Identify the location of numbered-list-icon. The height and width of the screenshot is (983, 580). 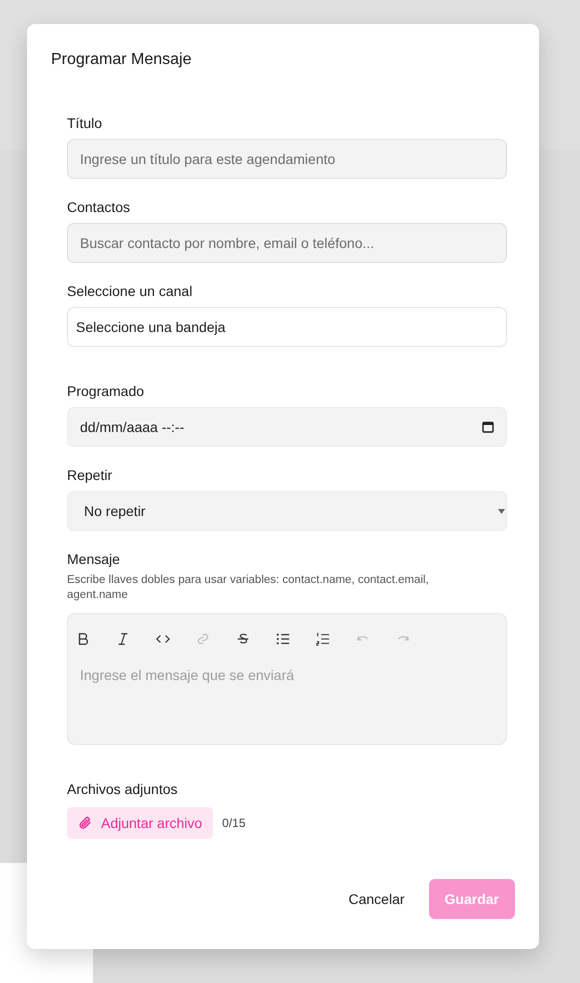
(323, 639).